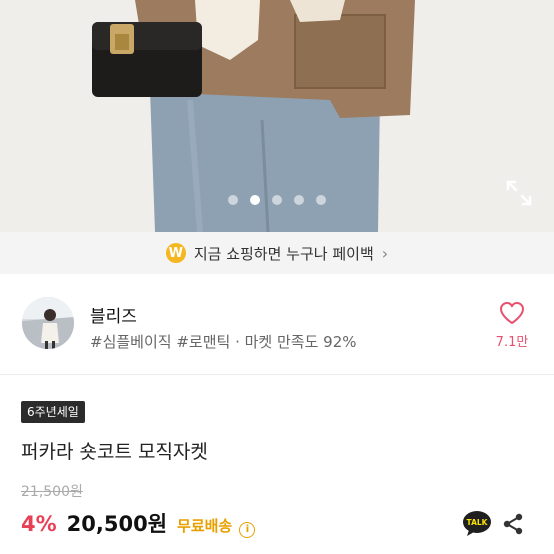 Image resolution: width=554 pixels, height=554 pixels. What do you see at coordinates (277, 374) in the screenshot?
I see `section-divider` at bounding box center [277, 374].